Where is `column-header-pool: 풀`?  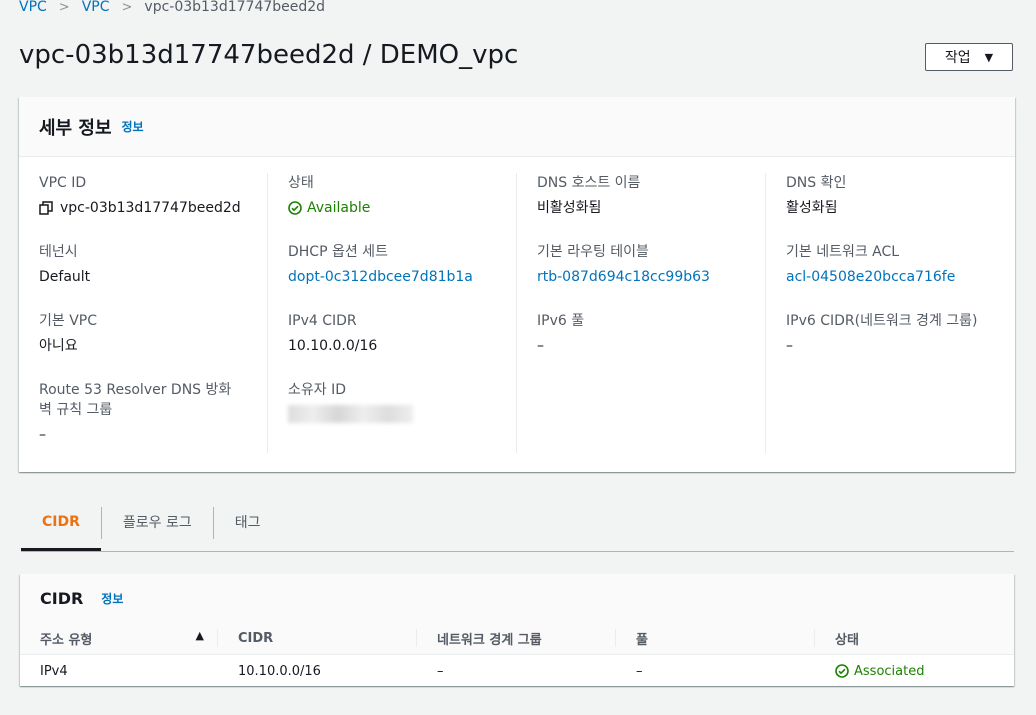 column-header-pool: 풀 is located at coordinates (715, 638).